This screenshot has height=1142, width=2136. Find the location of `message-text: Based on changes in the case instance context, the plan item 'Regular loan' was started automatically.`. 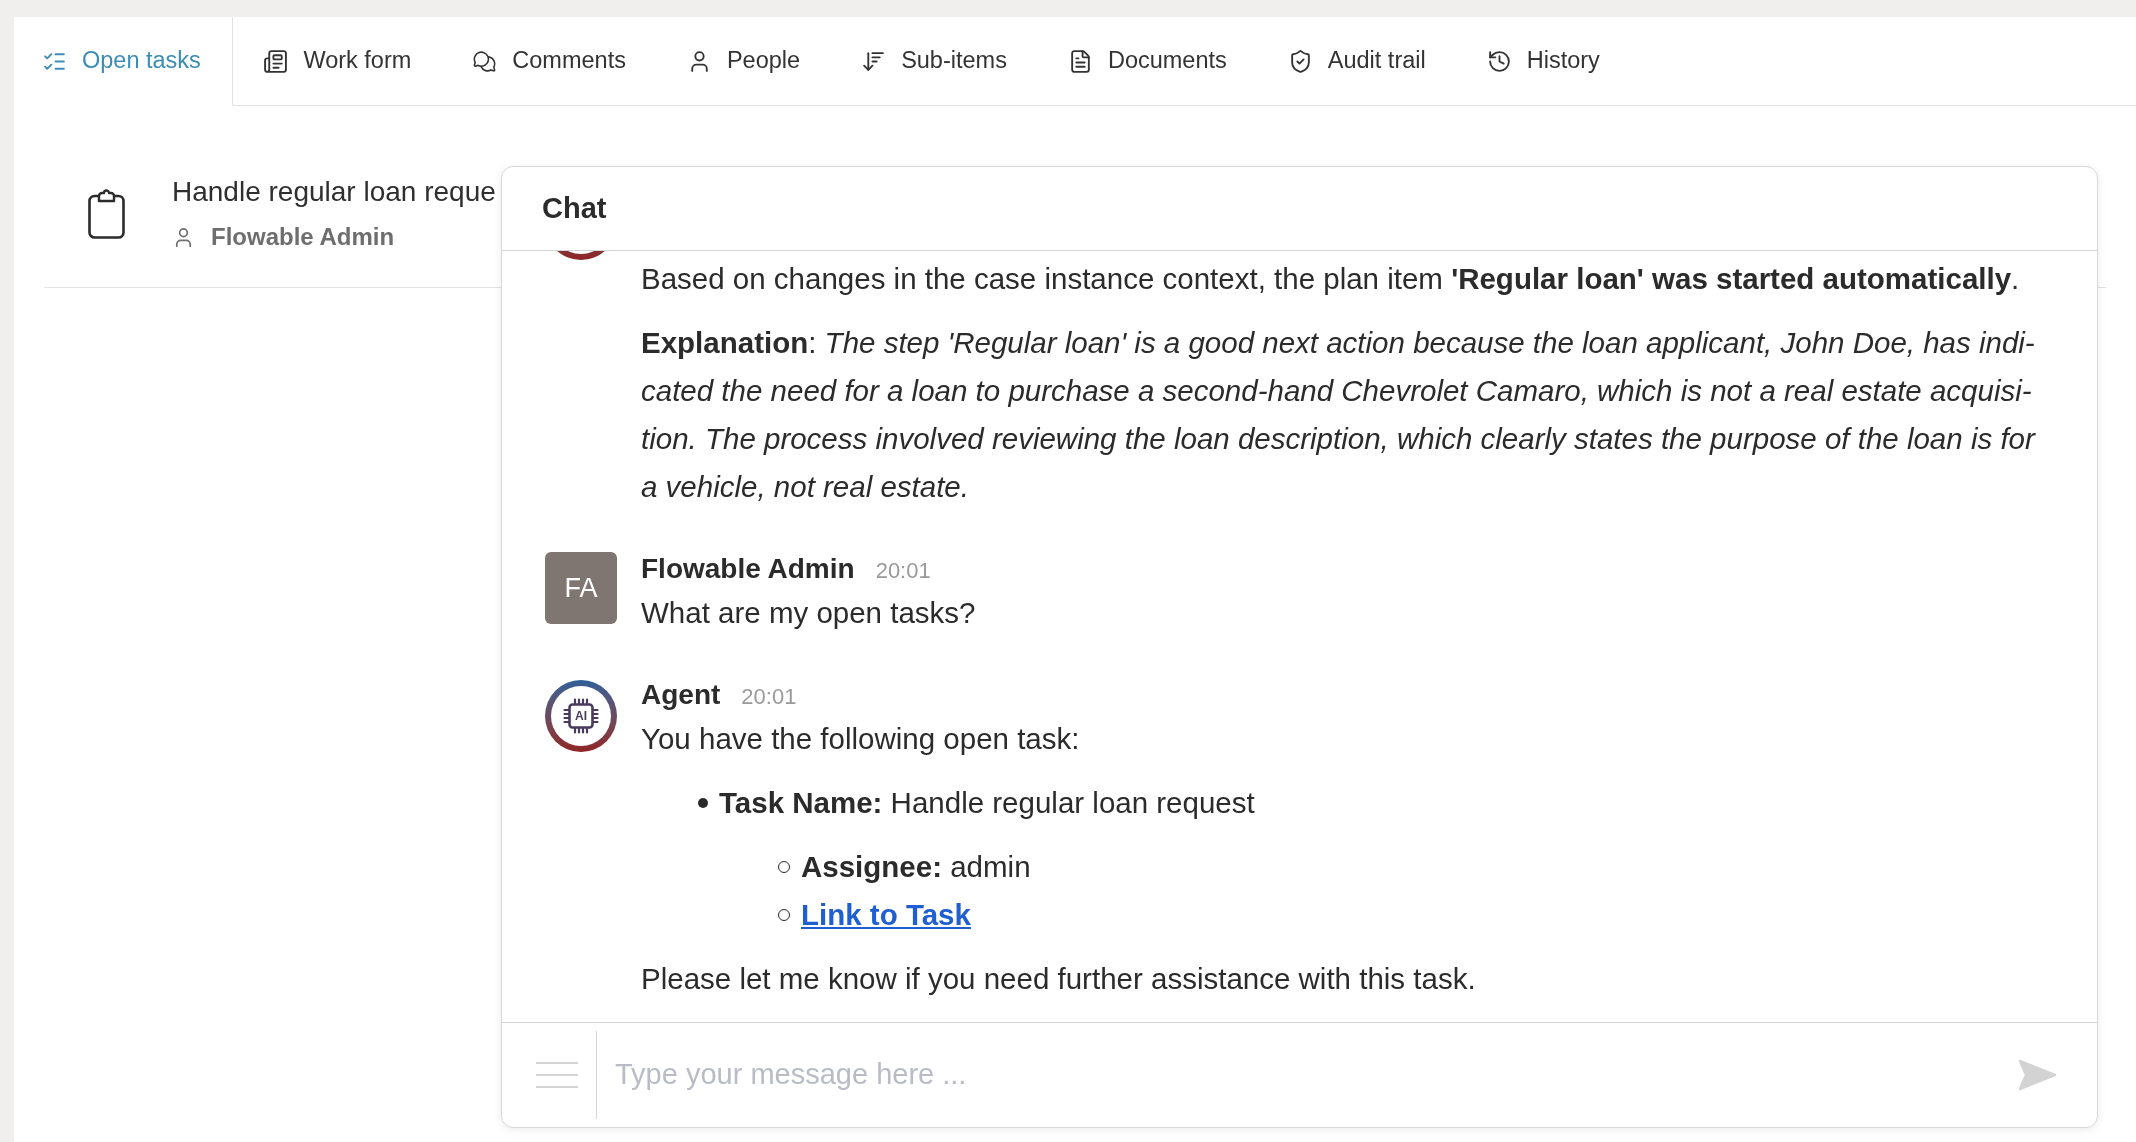

message-text: Based on changes in the case instance context, the plan item 'Regular loan' was started automatically. is located at coordinates (1331, 279).